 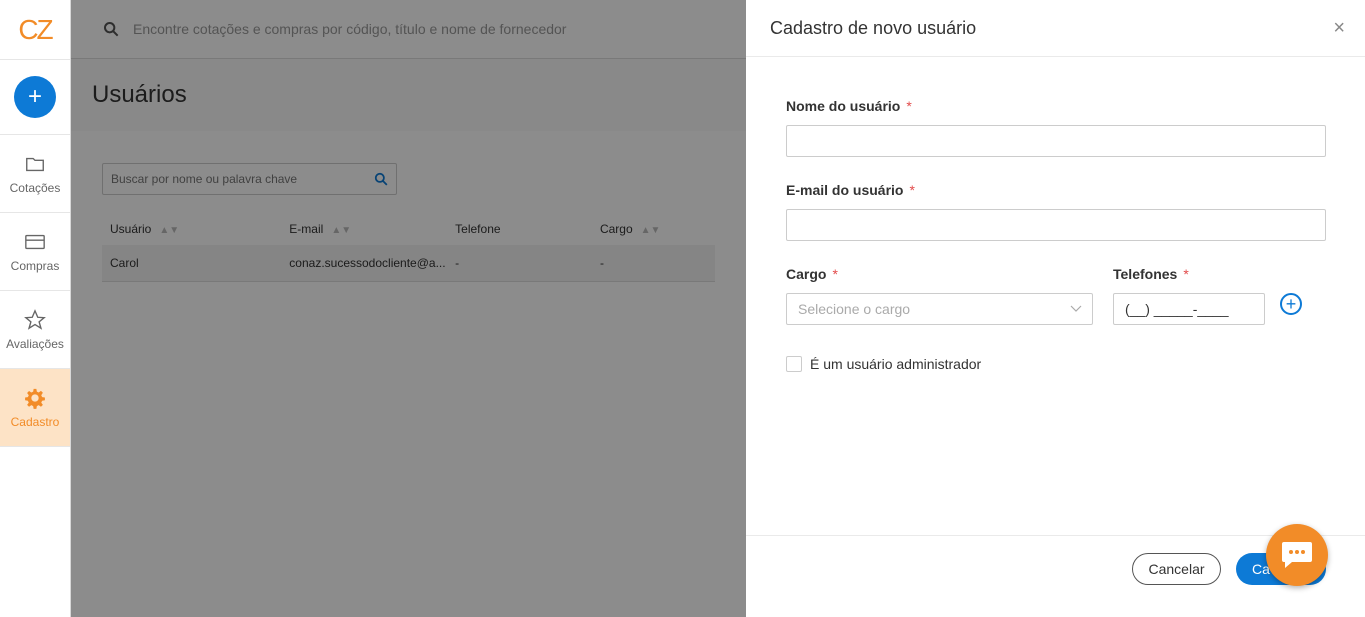 What do you see at coordinates (849, 106) in the screenshot?
I see `name-label: Nome do usuário *` at bounding box center [849, 106].